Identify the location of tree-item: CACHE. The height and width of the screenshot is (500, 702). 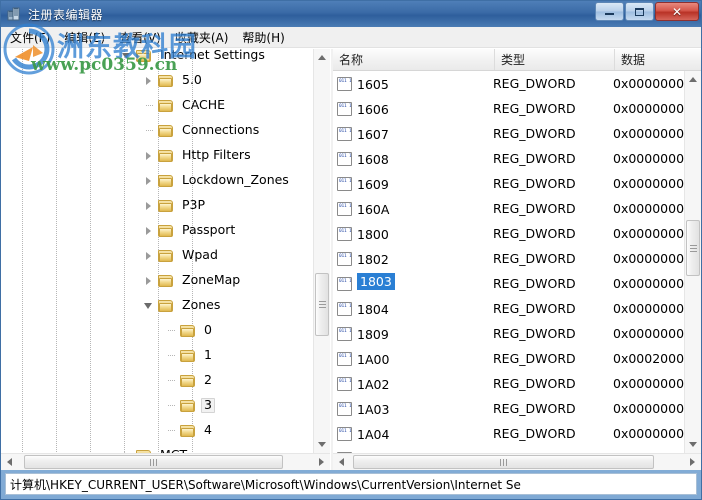
(157, 105).